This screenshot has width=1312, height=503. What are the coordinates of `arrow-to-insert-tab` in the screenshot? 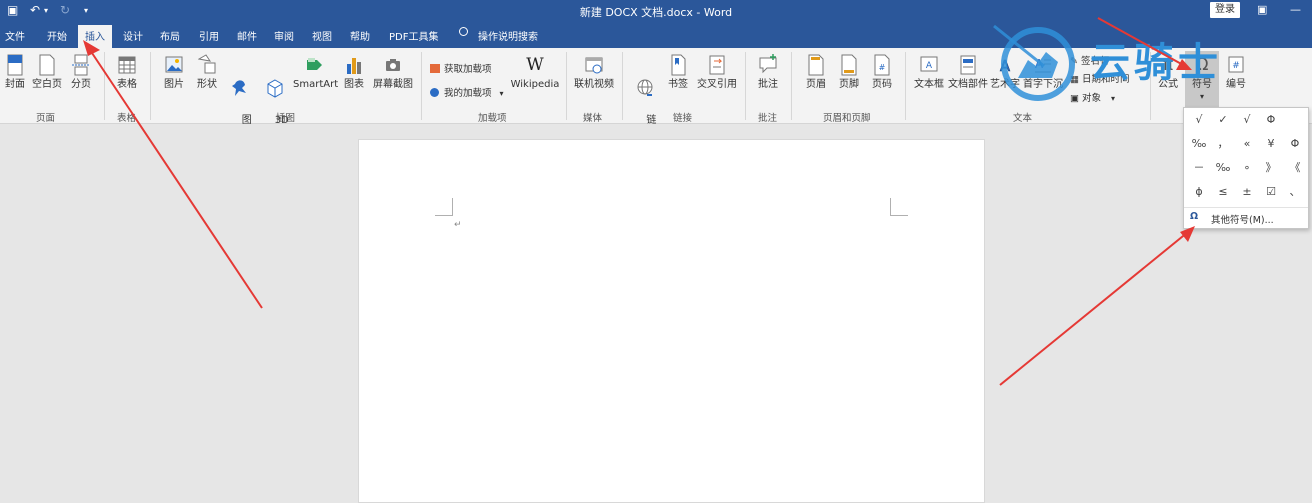 It's located at (173, 174).